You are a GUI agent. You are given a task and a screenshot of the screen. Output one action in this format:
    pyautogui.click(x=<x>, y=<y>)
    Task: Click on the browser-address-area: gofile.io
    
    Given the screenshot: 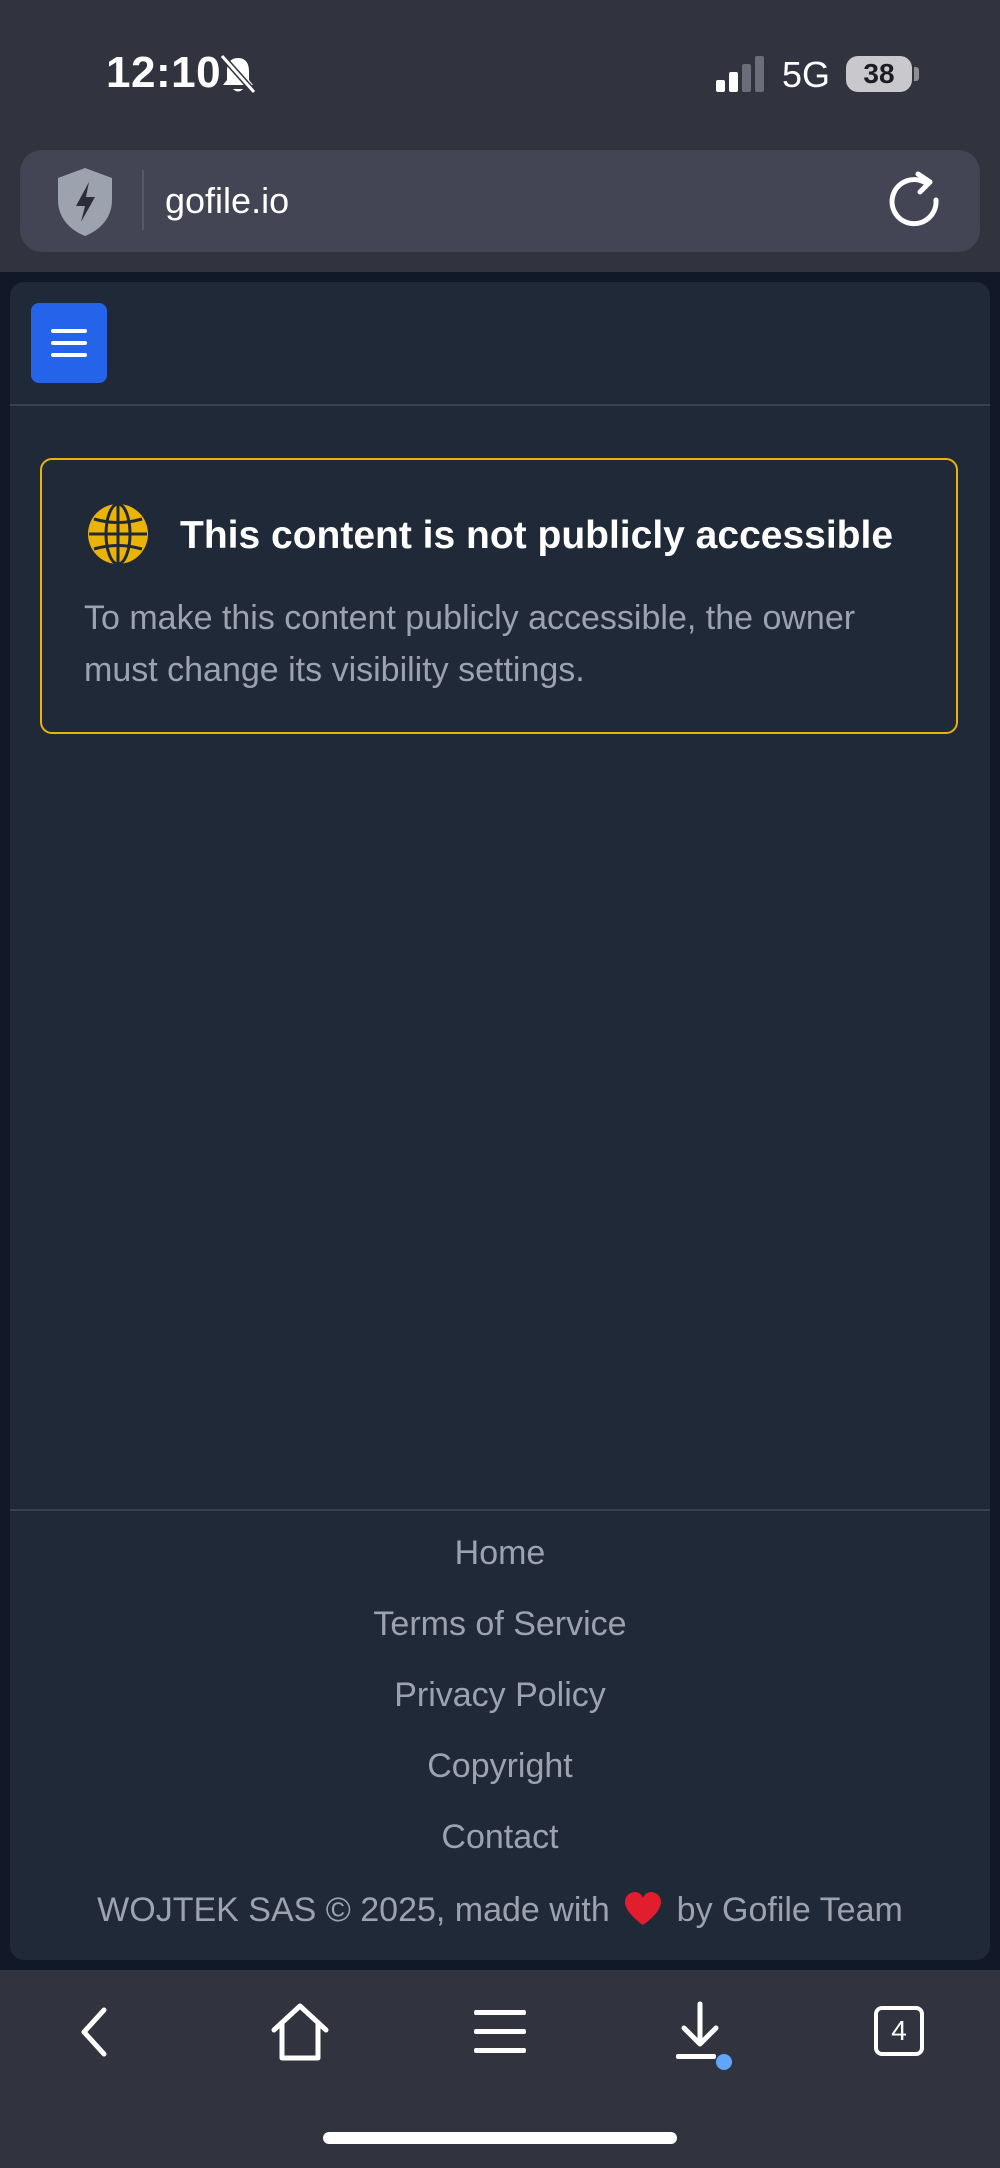 What is the action you would take?
    pyautogui.click(x=500, y=211)
    